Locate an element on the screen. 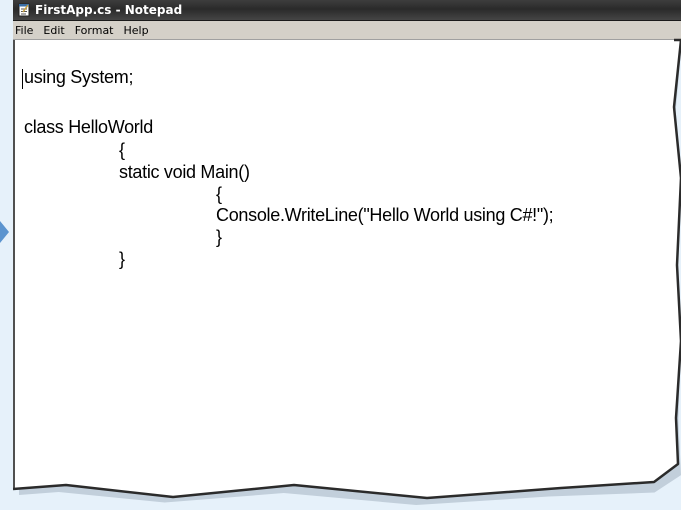 The width and height of the screenshot is (681, 510). title-bar: FirstApp.cs - Notepad is located at coordinates (347, 10).